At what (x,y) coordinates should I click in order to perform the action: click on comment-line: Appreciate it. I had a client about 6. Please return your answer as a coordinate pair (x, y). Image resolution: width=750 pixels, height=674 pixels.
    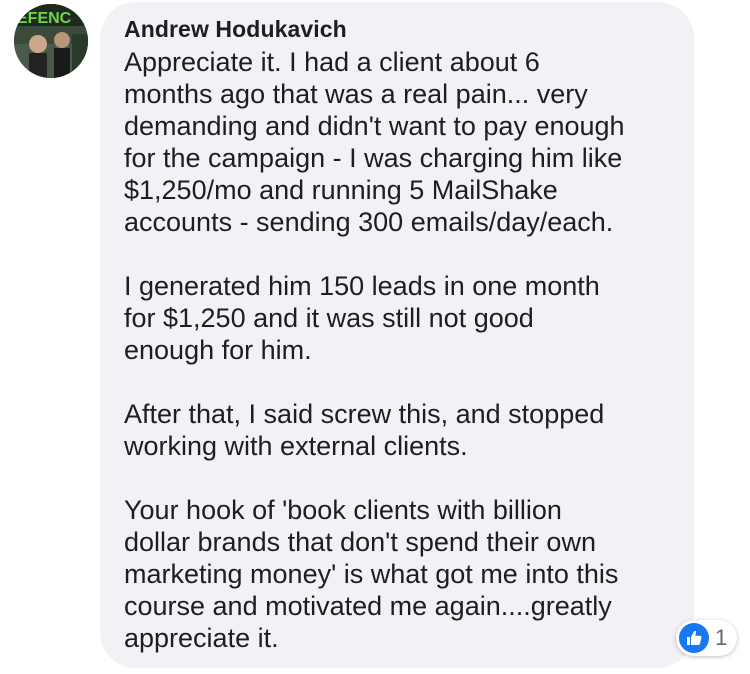
    Looking at the image, I should click on (332, 62).